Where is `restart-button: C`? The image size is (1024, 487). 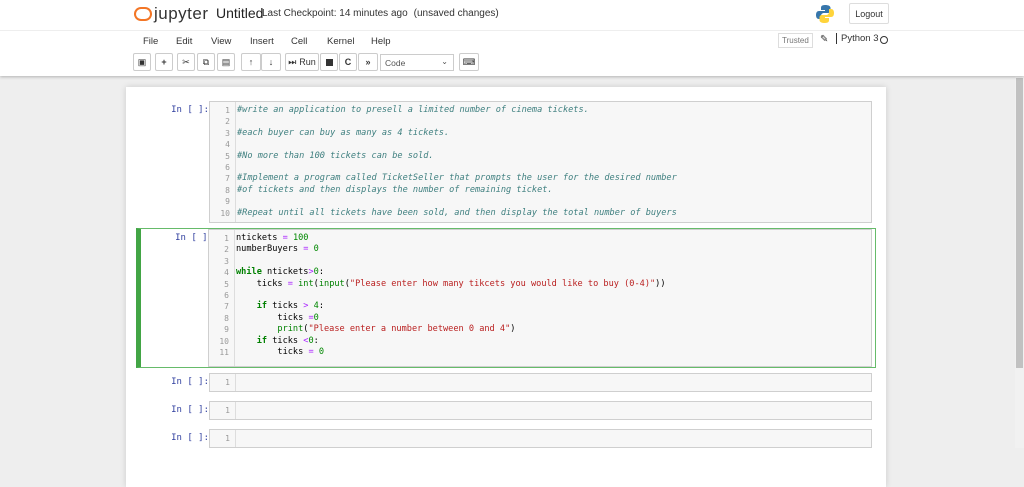
restart-button: C is located at coordinates (348, 62).